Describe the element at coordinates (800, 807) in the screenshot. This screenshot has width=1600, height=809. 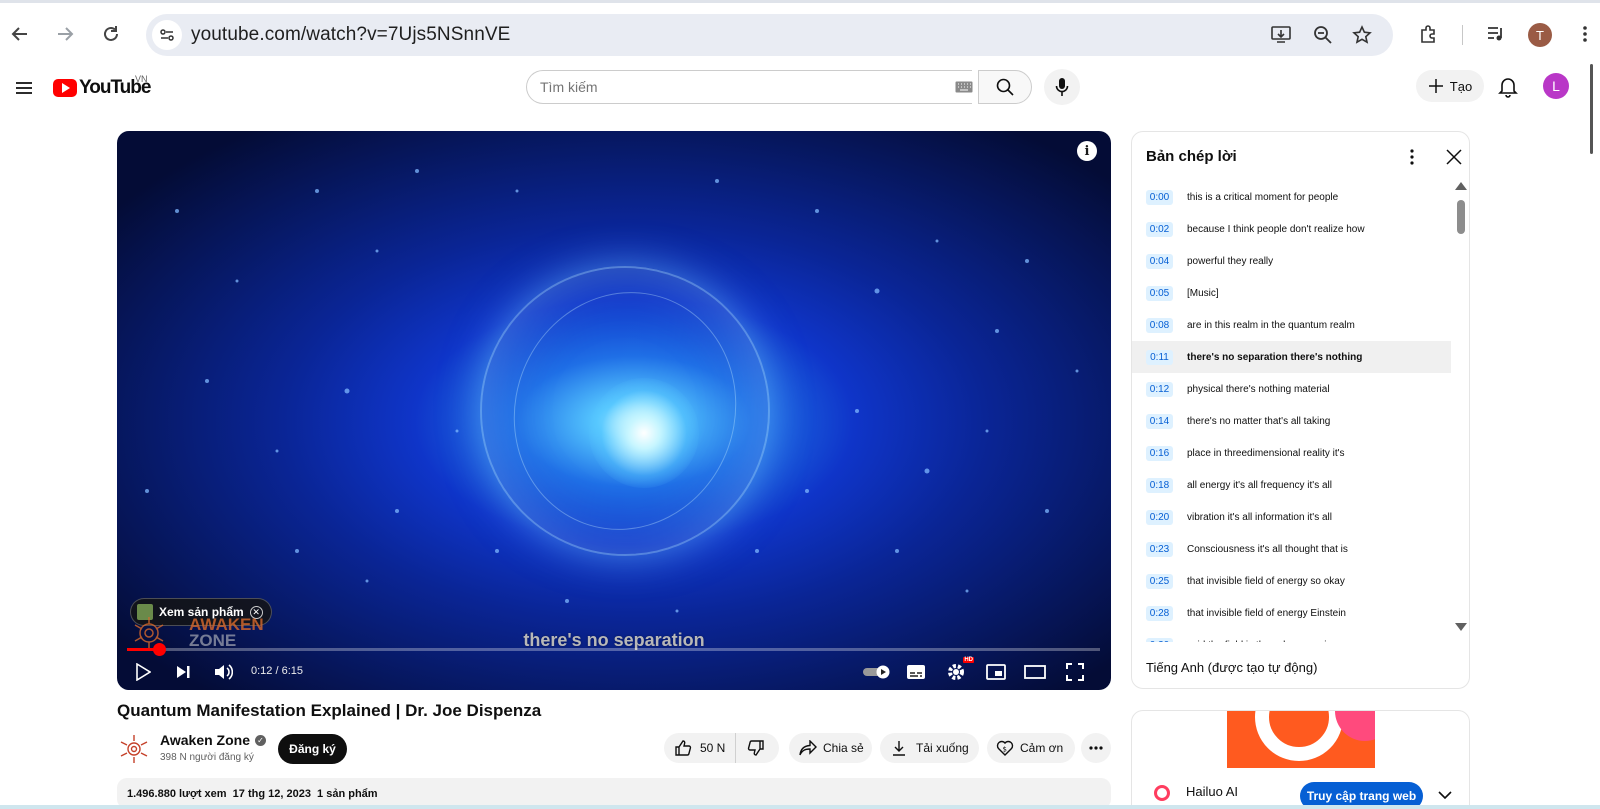
I see `taskbar-edge` at that location.